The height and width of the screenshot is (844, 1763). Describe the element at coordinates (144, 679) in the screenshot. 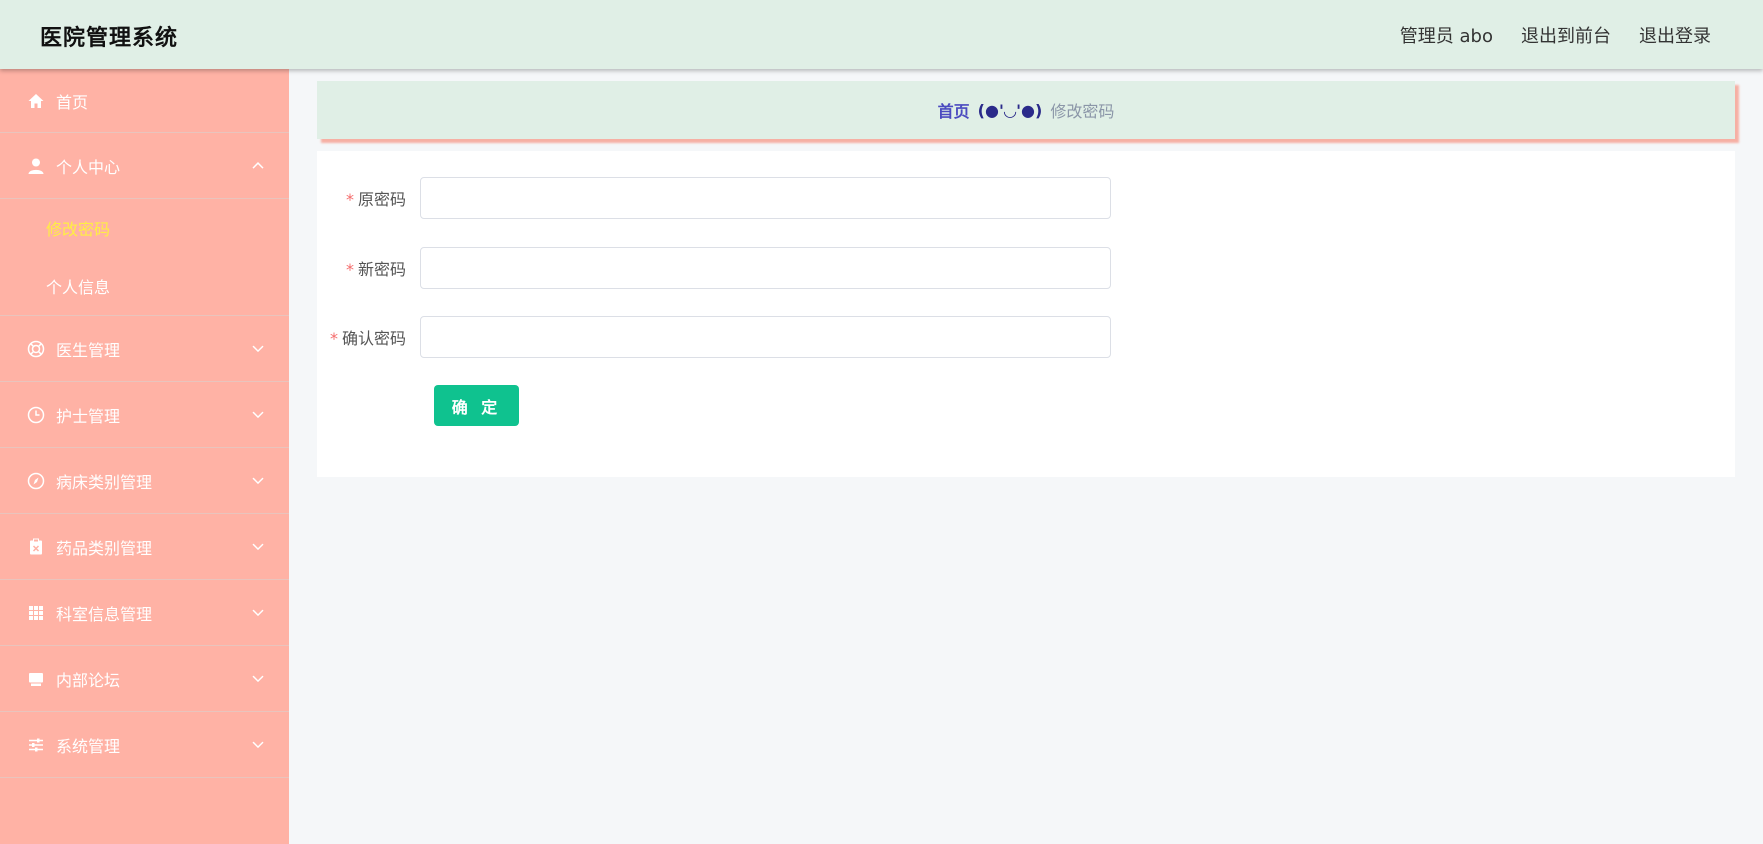

I see `sidebar-item-internal-forum: 内部论坛` at that location.